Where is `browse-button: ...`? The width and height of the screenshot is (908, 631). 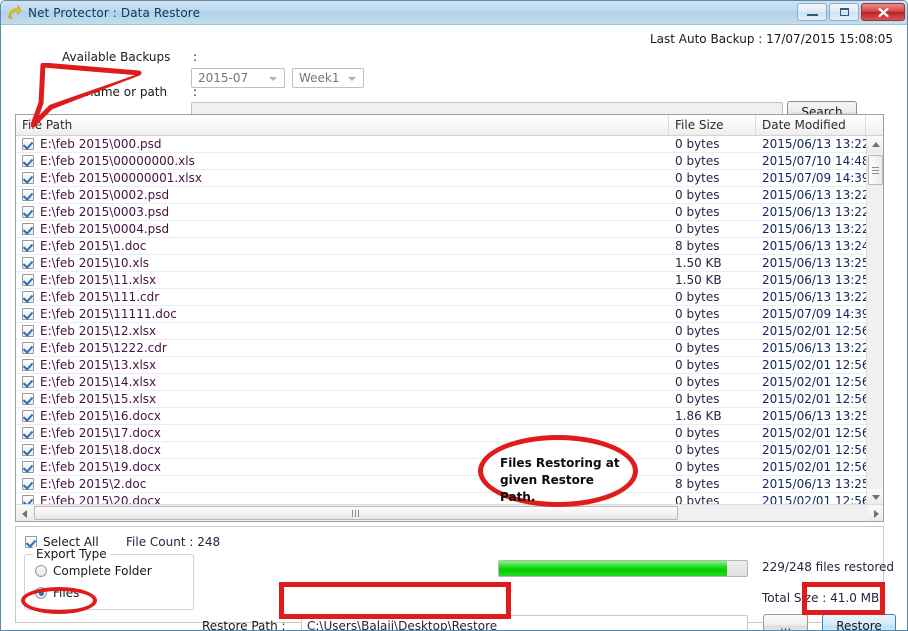 browse-button: ... is located at coordinates (785, 622).